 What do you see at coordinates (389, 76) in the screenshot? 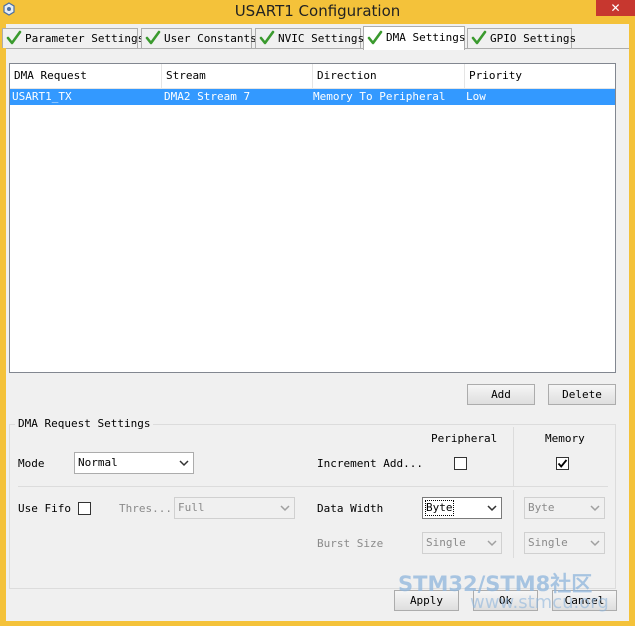
I see `column-header-direction: Direction` at bounding box center [389, 76].